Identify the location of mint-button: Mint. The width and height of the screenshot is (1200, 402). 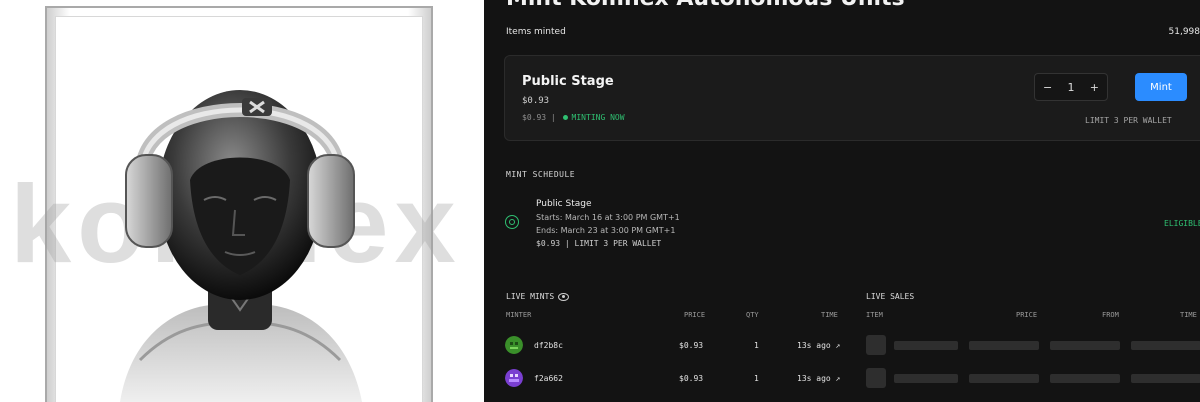
(1161, 87).